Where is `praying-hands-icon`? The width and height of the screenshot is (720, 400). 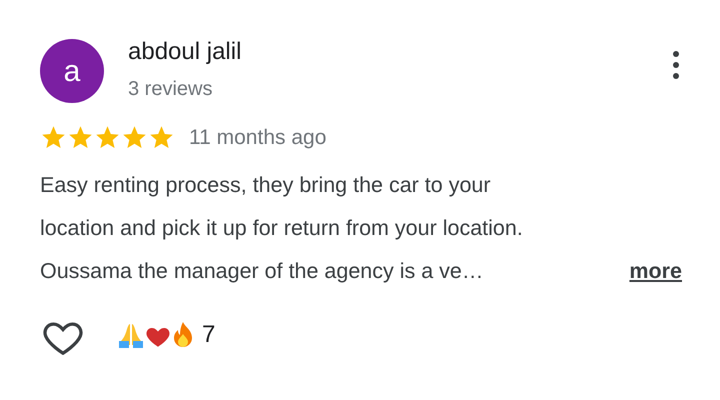 praying-hands-icon is located at coordinates (131, 335).